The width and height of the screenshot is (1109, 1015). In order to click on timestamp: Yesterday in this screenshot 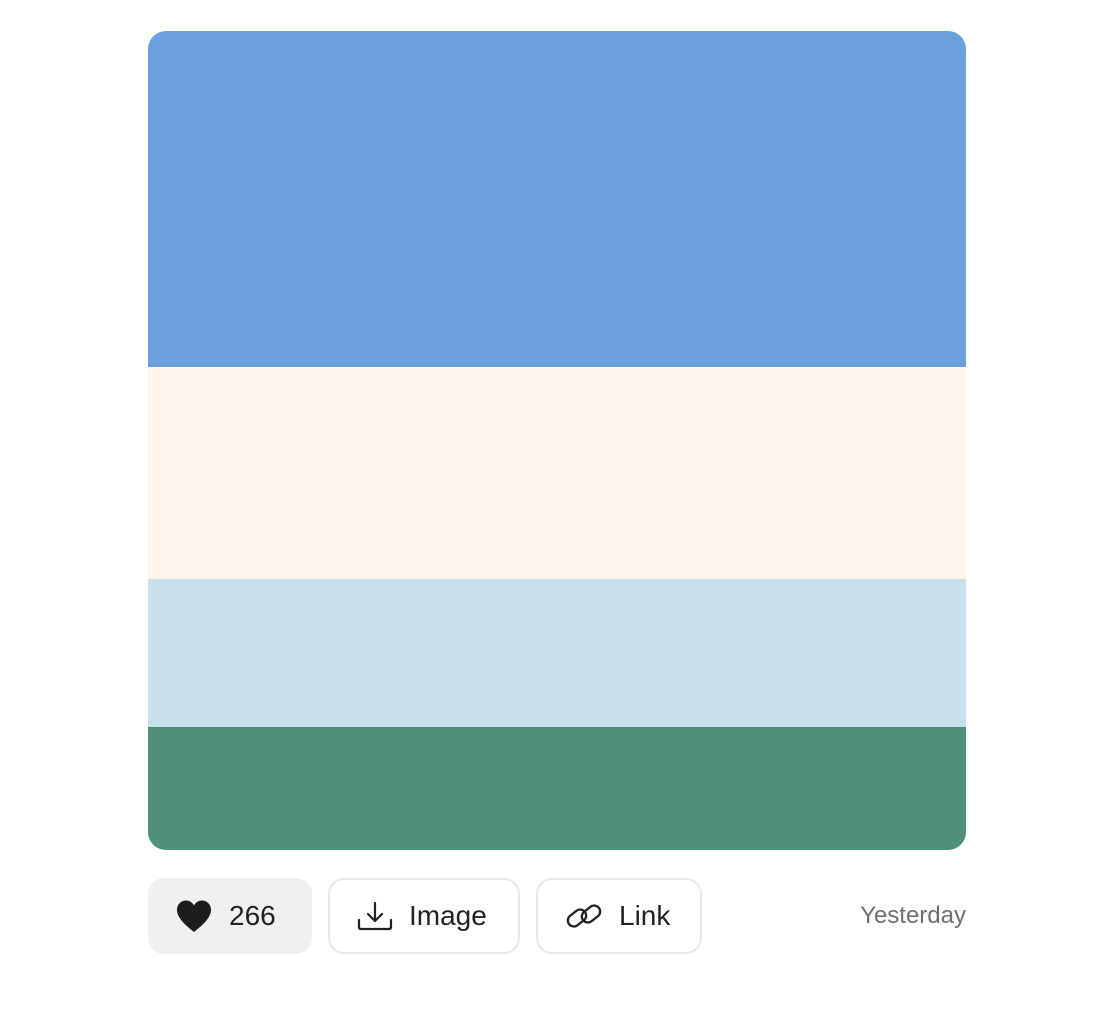, I will do `click(913, 915)`.